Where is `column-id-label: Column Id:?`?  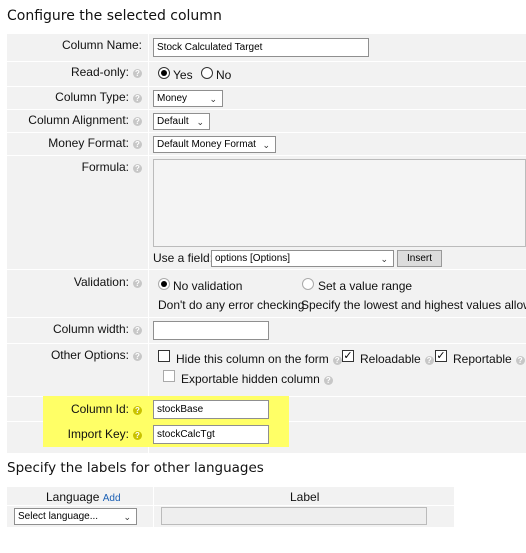 column-id-label: Column Id:? is located at coordinates (106, 409).